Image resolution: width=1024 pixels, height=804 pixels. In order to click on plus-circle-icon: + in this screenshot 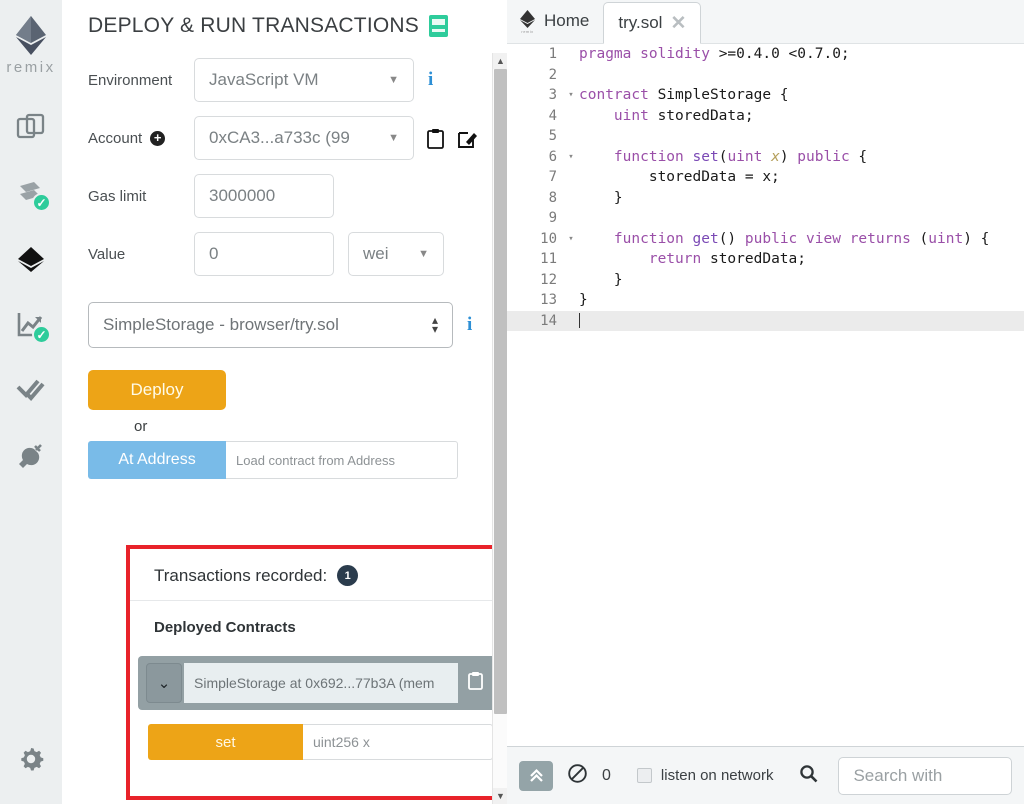, I will do `click(158, 138)`.